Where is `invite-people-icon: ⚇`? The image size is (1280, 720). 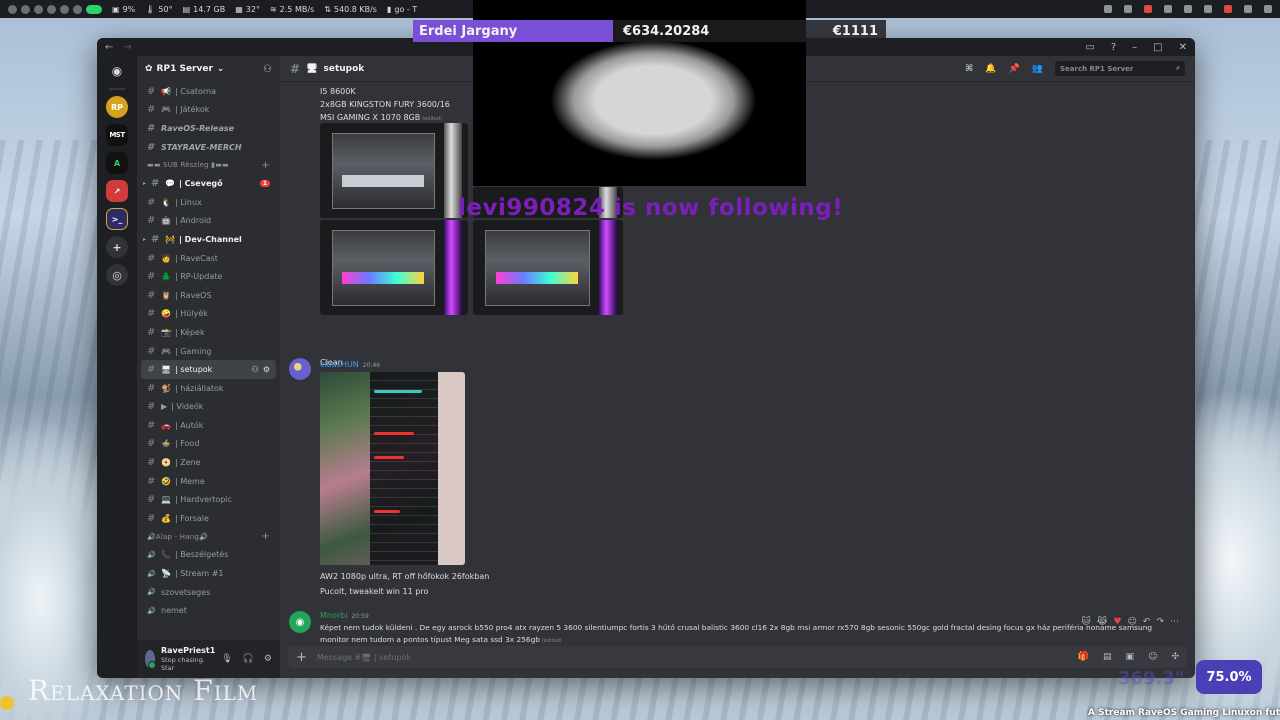 invite-people-icon: ⚇ is located at coordinates (267, 69).